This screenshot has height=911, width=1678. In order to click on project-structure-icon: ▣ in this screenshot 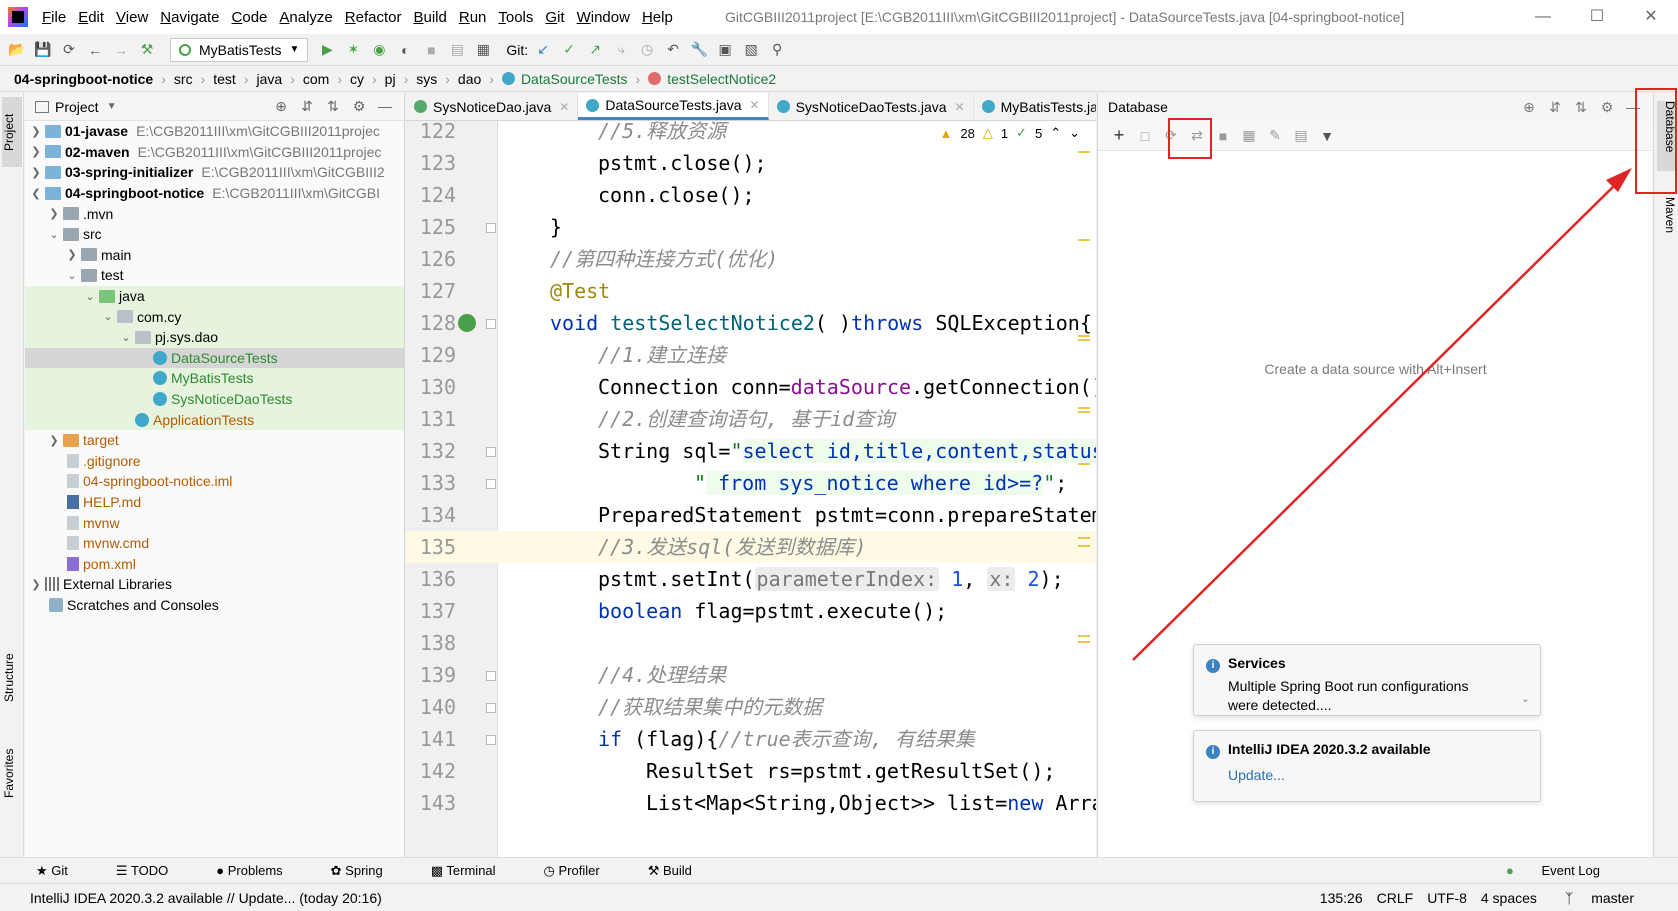, I will do `click(725, 50)`.